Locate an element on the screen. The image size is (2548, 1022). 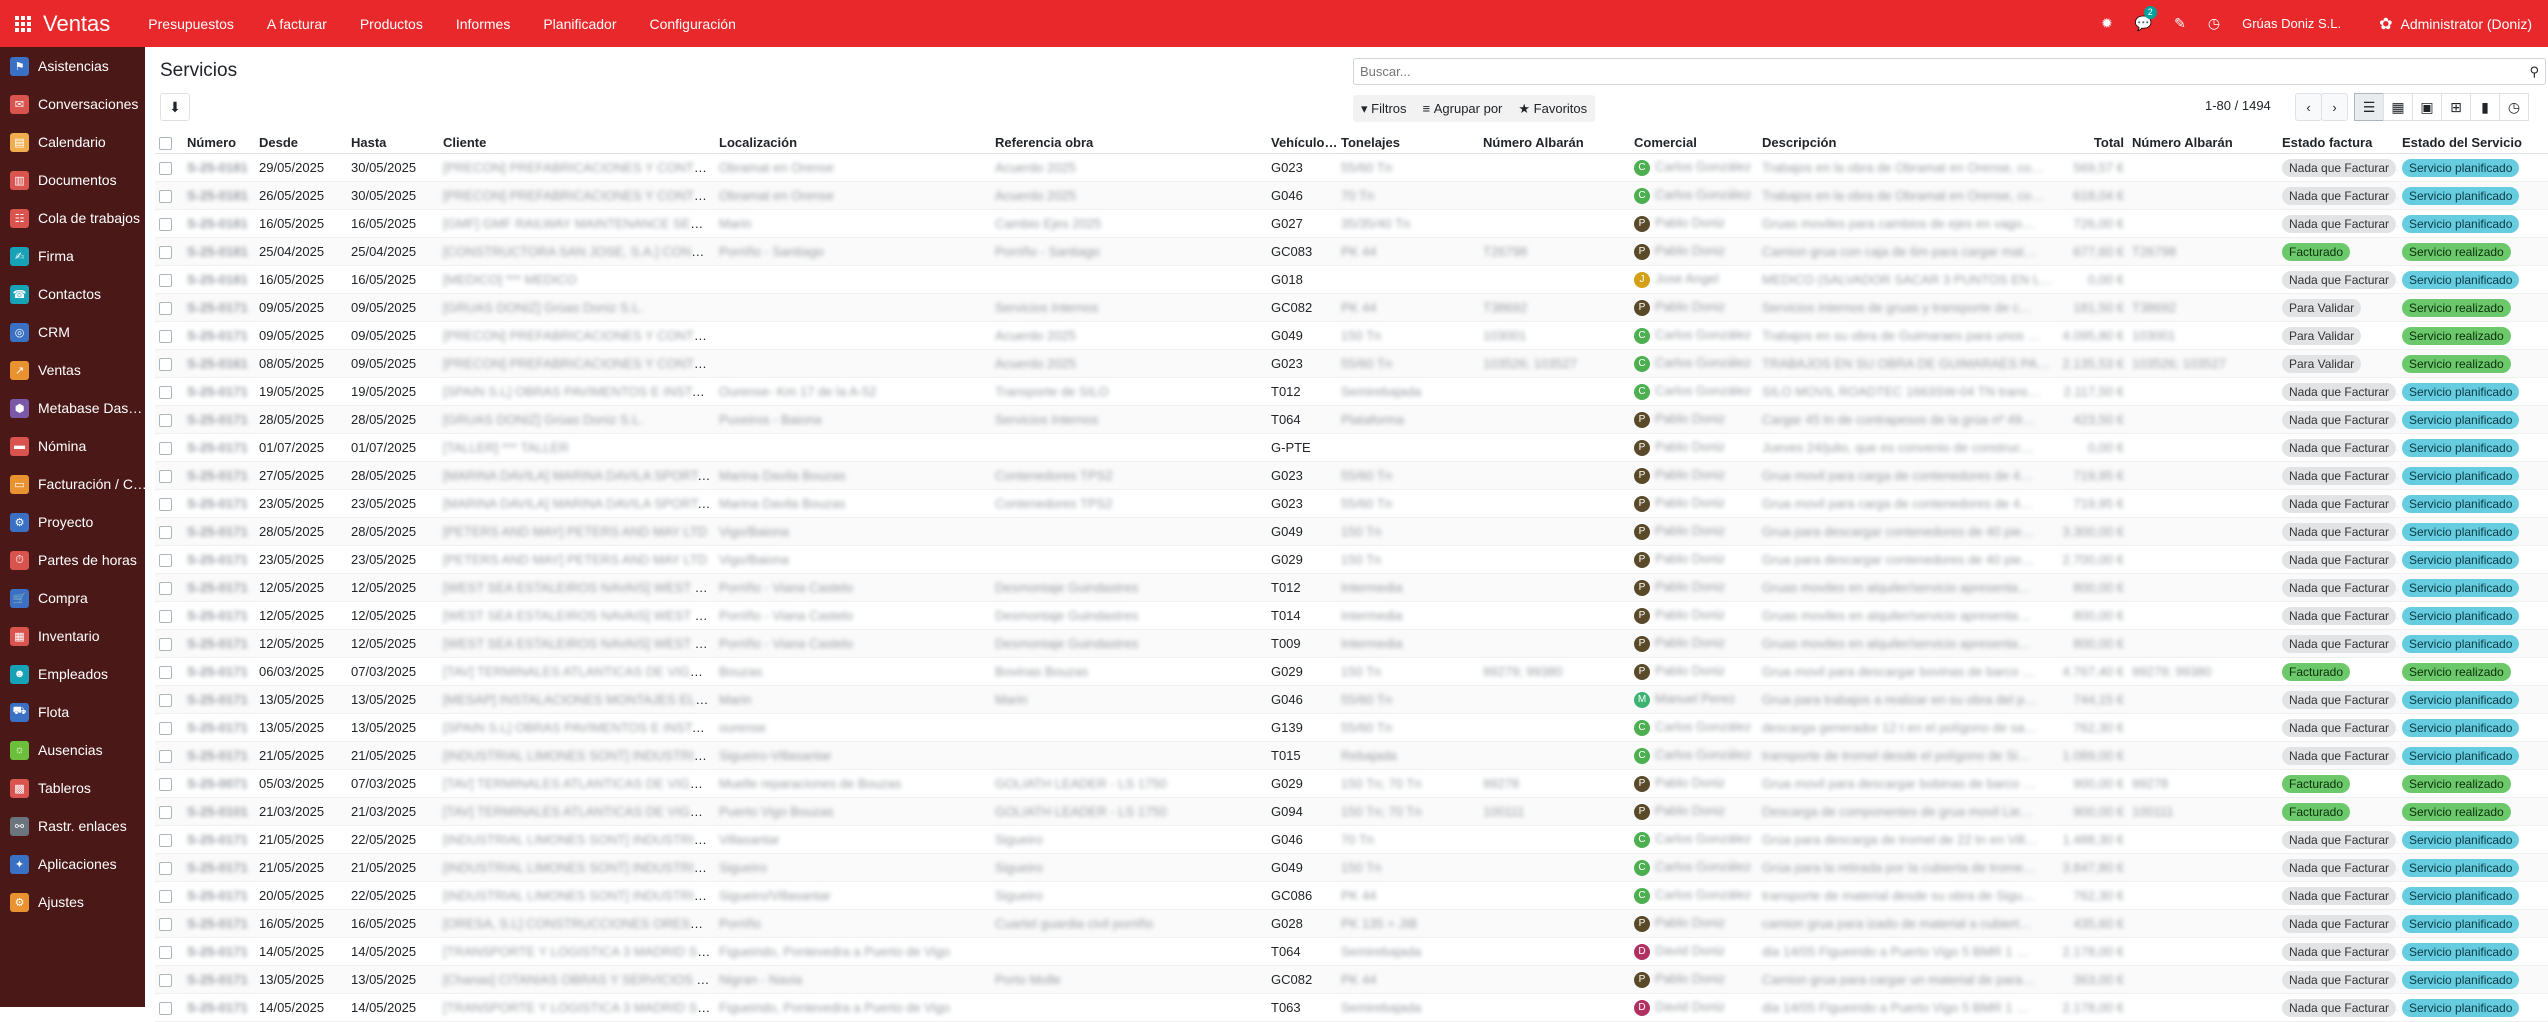
sidebar-item-2: ▤ Calendario is located at coordinates (72, 142).